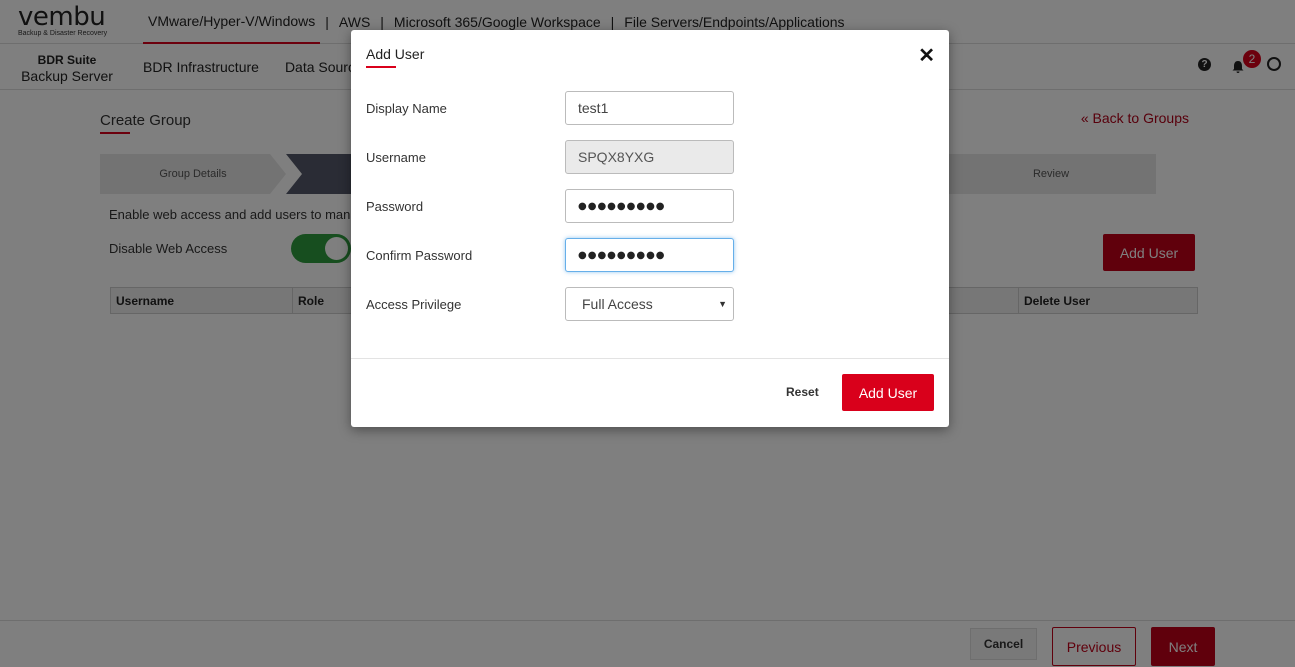  What do you see at coordinates (419, 255) in the screenshot?
I see `confirm-password-label: Confirm Password` at bounding box center [419, 255].